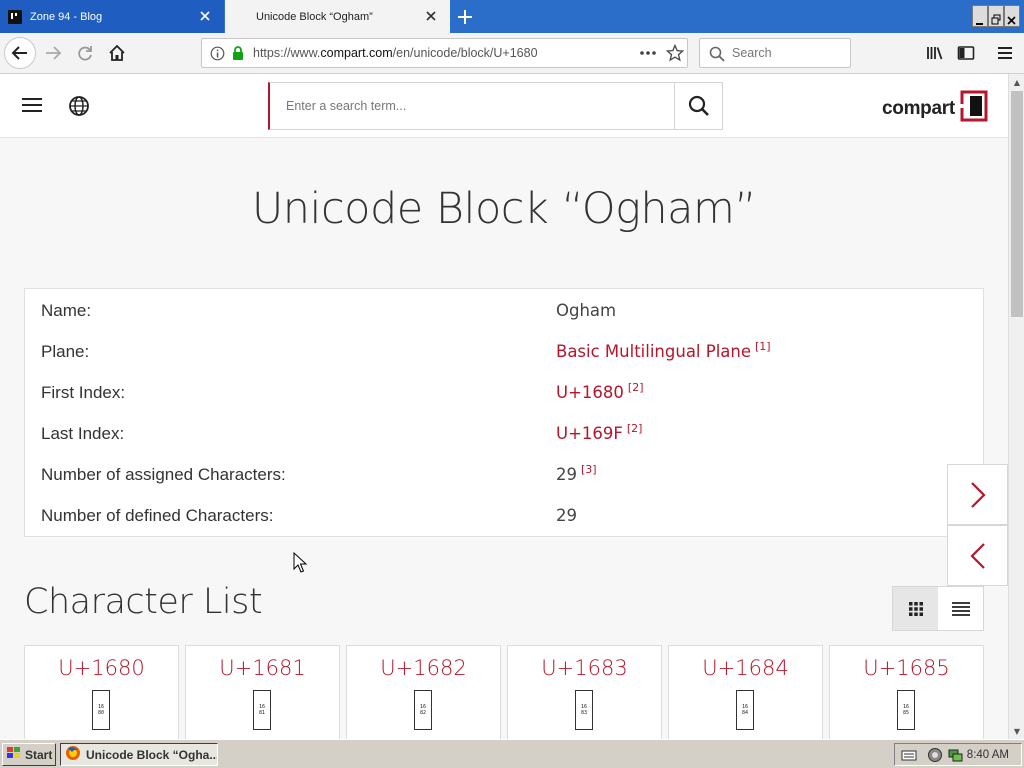 The image size is (1024, 768). Describe the element at coordinates (14, 754) in the screenshot. I see `windows-logo-icon` at that location.